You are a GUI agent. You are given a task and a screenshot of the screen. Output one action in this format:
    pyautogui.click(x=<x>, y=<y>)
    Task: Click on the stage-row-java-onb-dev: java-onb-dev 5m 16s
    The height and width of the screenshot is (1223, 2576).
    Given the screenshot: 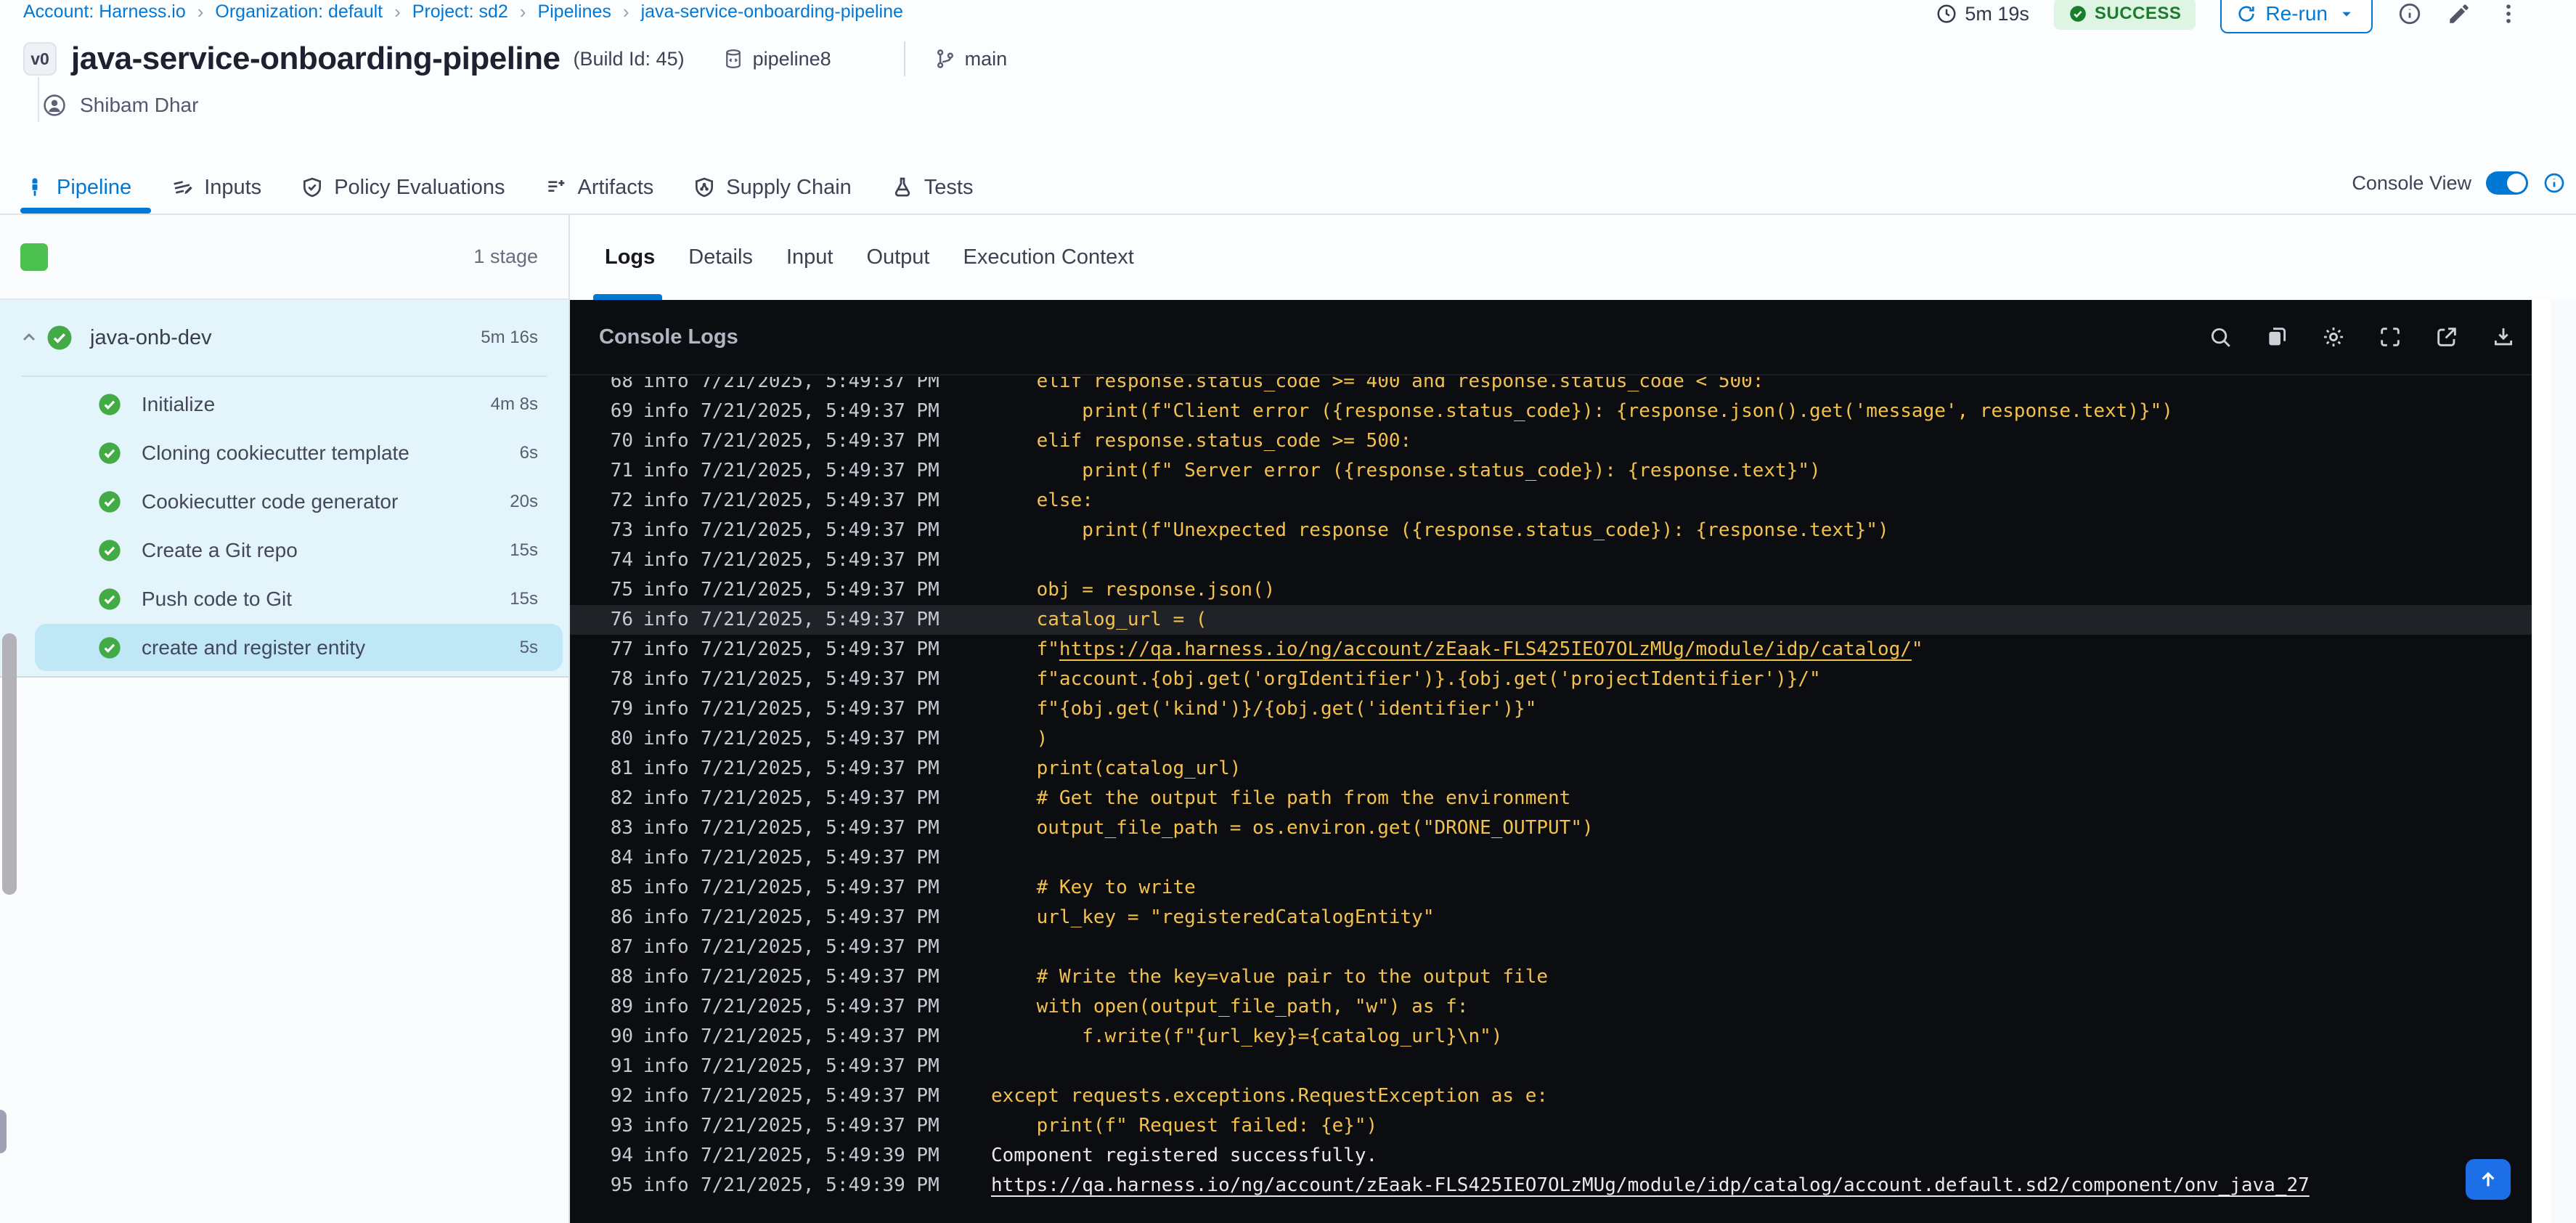 What is the action you would take?
    pyautogui.click(x=284, y=337)
    